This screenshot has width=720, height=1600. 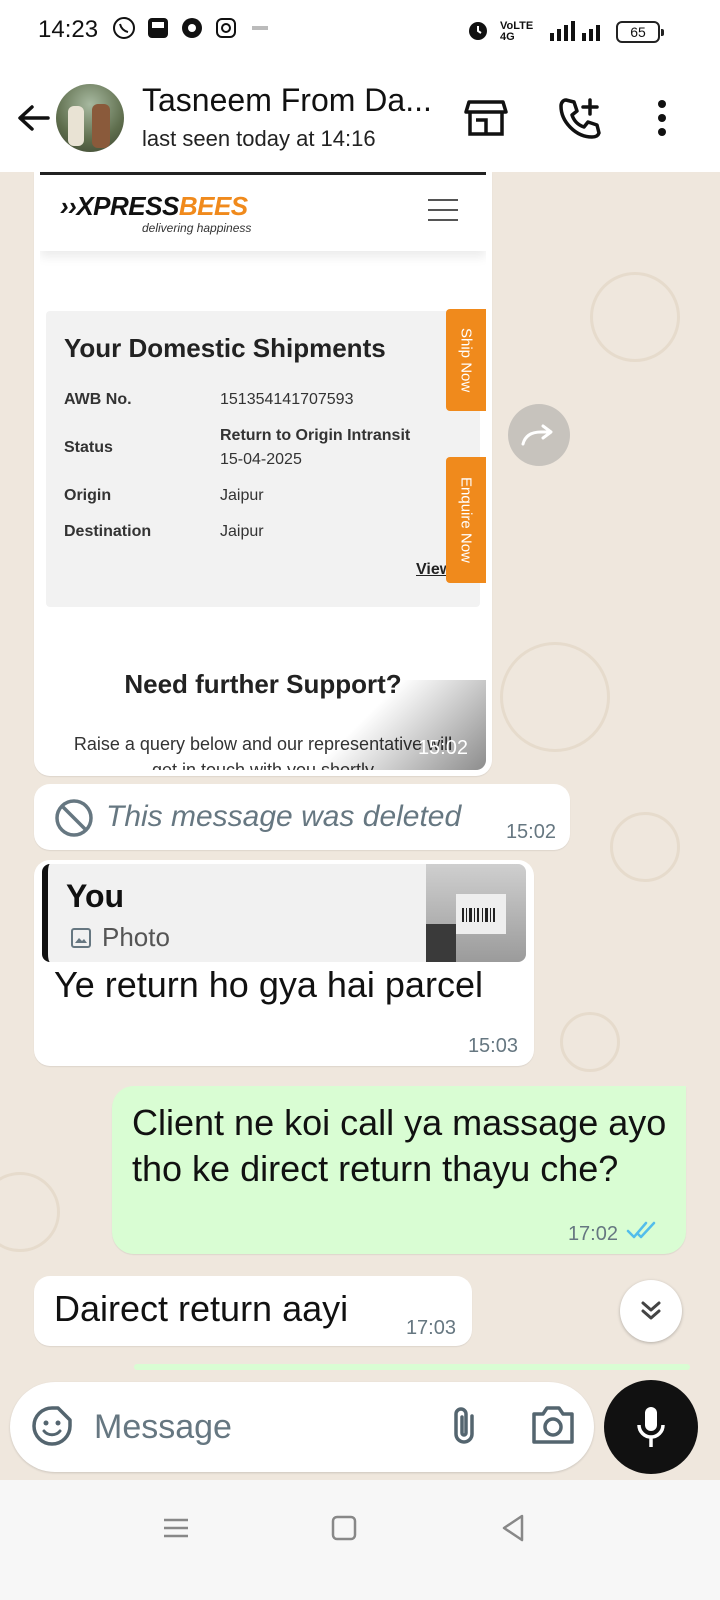 I want to click on origin-label: Origin, so click(x=88, y=495).